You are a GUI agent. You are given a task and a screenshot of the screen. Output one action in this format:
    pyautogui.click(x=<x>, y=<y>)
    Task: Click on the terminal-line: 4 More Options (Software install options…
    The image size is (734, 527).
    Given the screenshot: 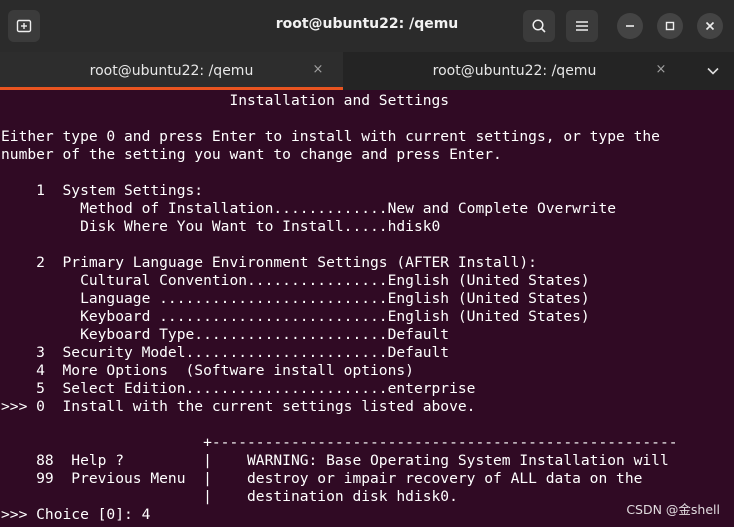 What is the action you would take?
    pyautogui.click(x=207, y=370)
    